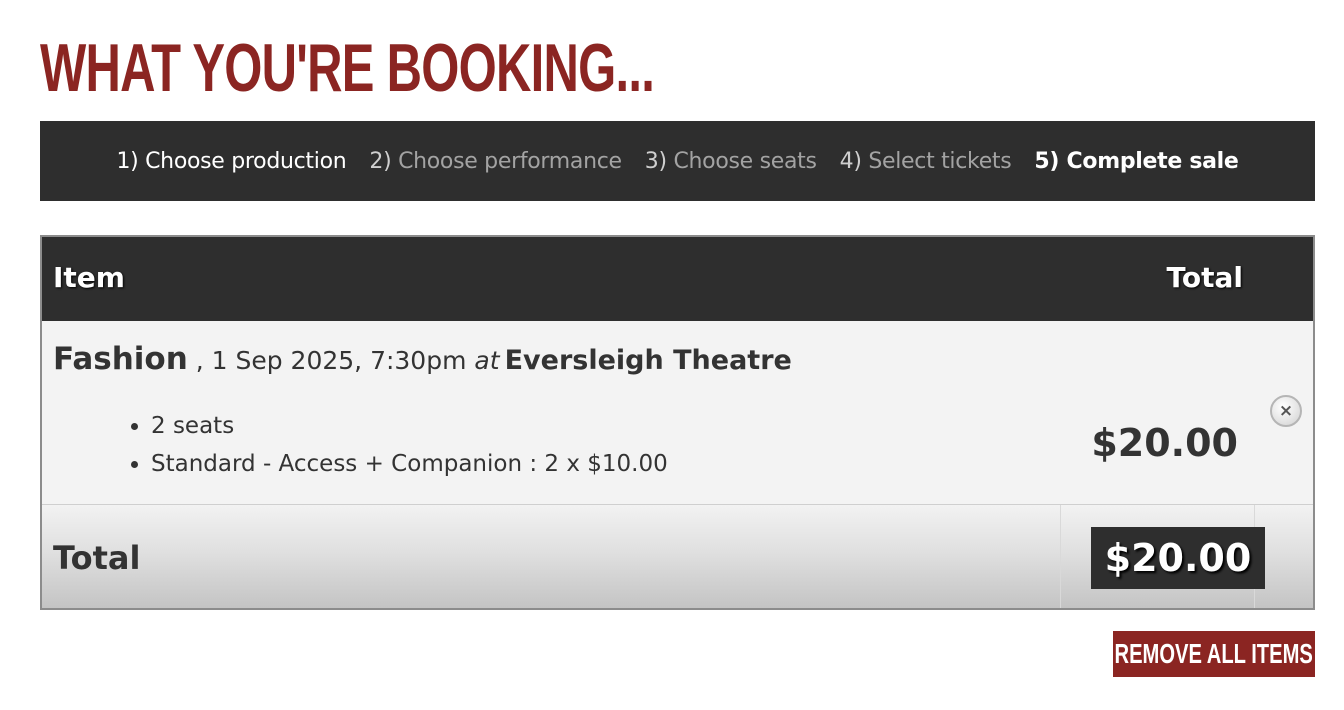  I want to click on step-number: 1), so click(127, 161).